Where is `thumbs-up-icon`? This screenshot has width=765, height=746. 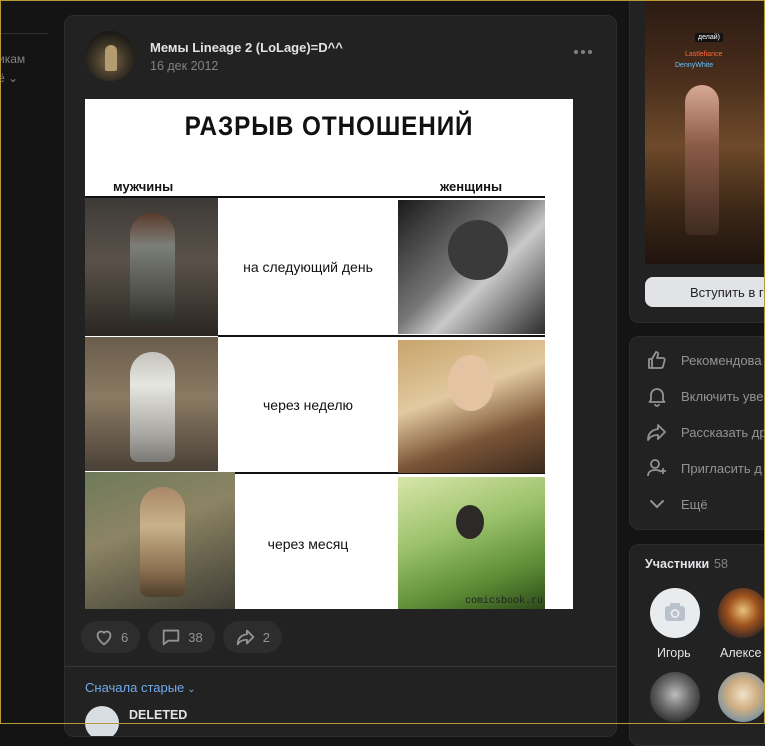 thumbs-up-icon is located at coordinates (657, 360).